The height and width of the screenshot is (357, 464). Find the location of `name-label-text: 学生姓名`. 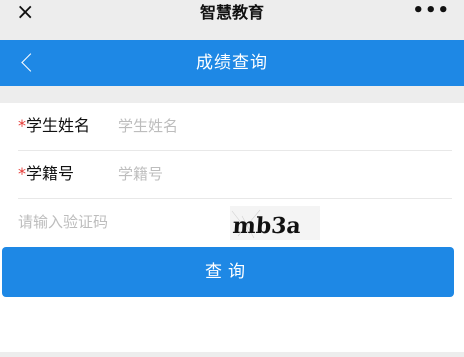

name-label-text: 学生姓名 is located at coordinates (58, 125).